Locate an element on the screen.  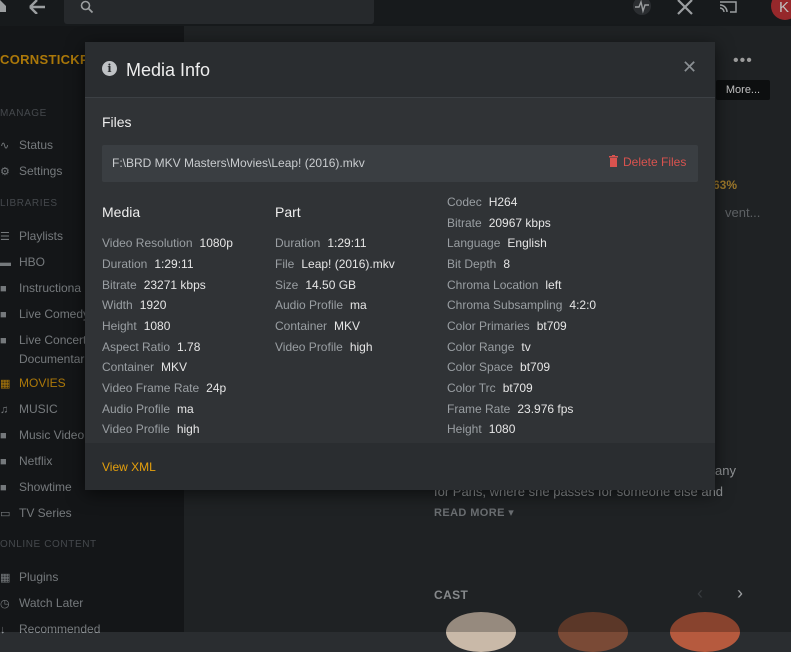
files-heading: Files is located at coordinates (117, 122).